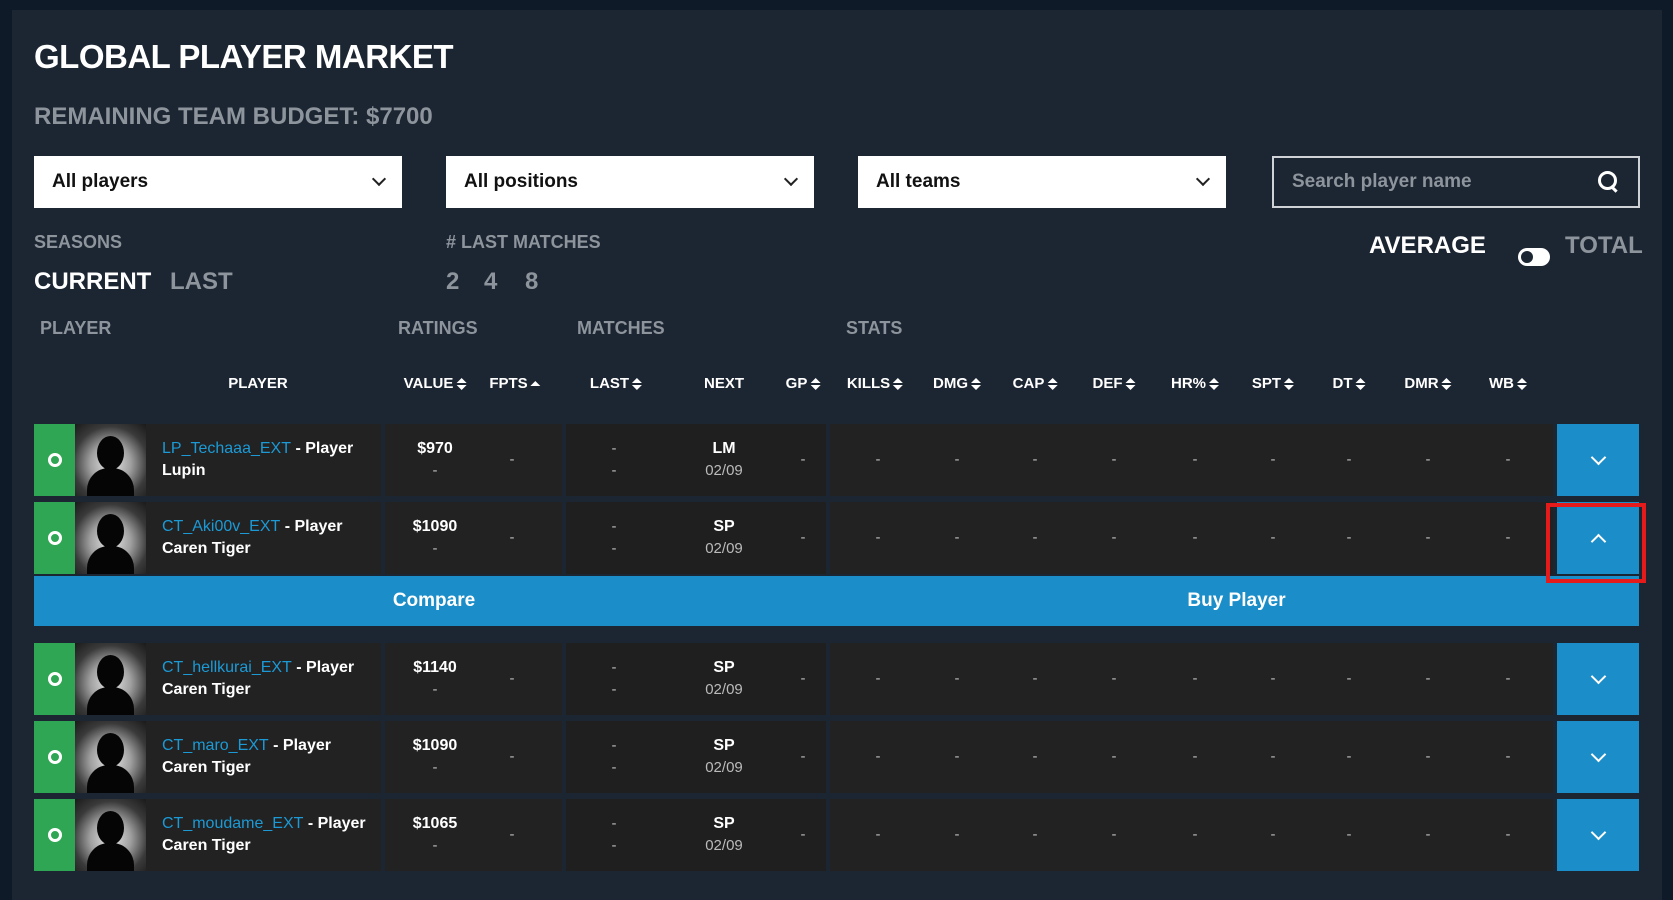  I want to click on chevron-down-icon, so click(1598, 832).